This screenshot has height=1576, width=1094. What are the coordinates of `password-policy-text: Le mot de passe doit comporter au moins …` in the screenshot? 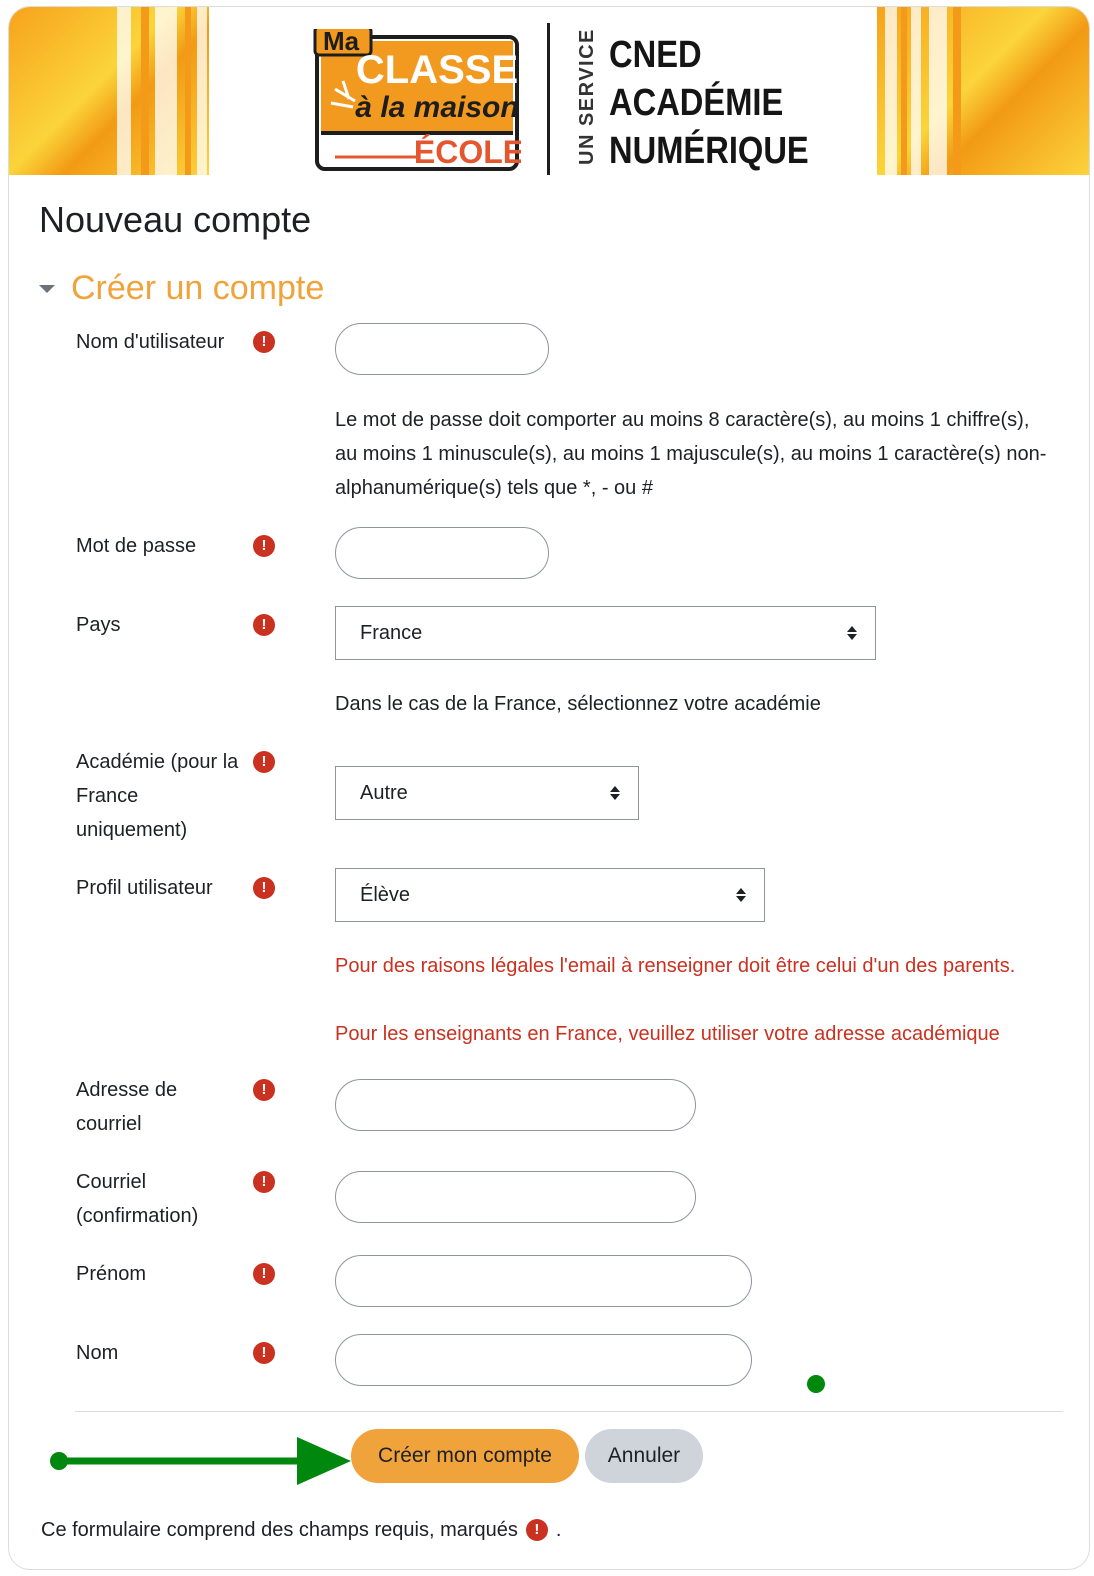 It's located at (691, 454).